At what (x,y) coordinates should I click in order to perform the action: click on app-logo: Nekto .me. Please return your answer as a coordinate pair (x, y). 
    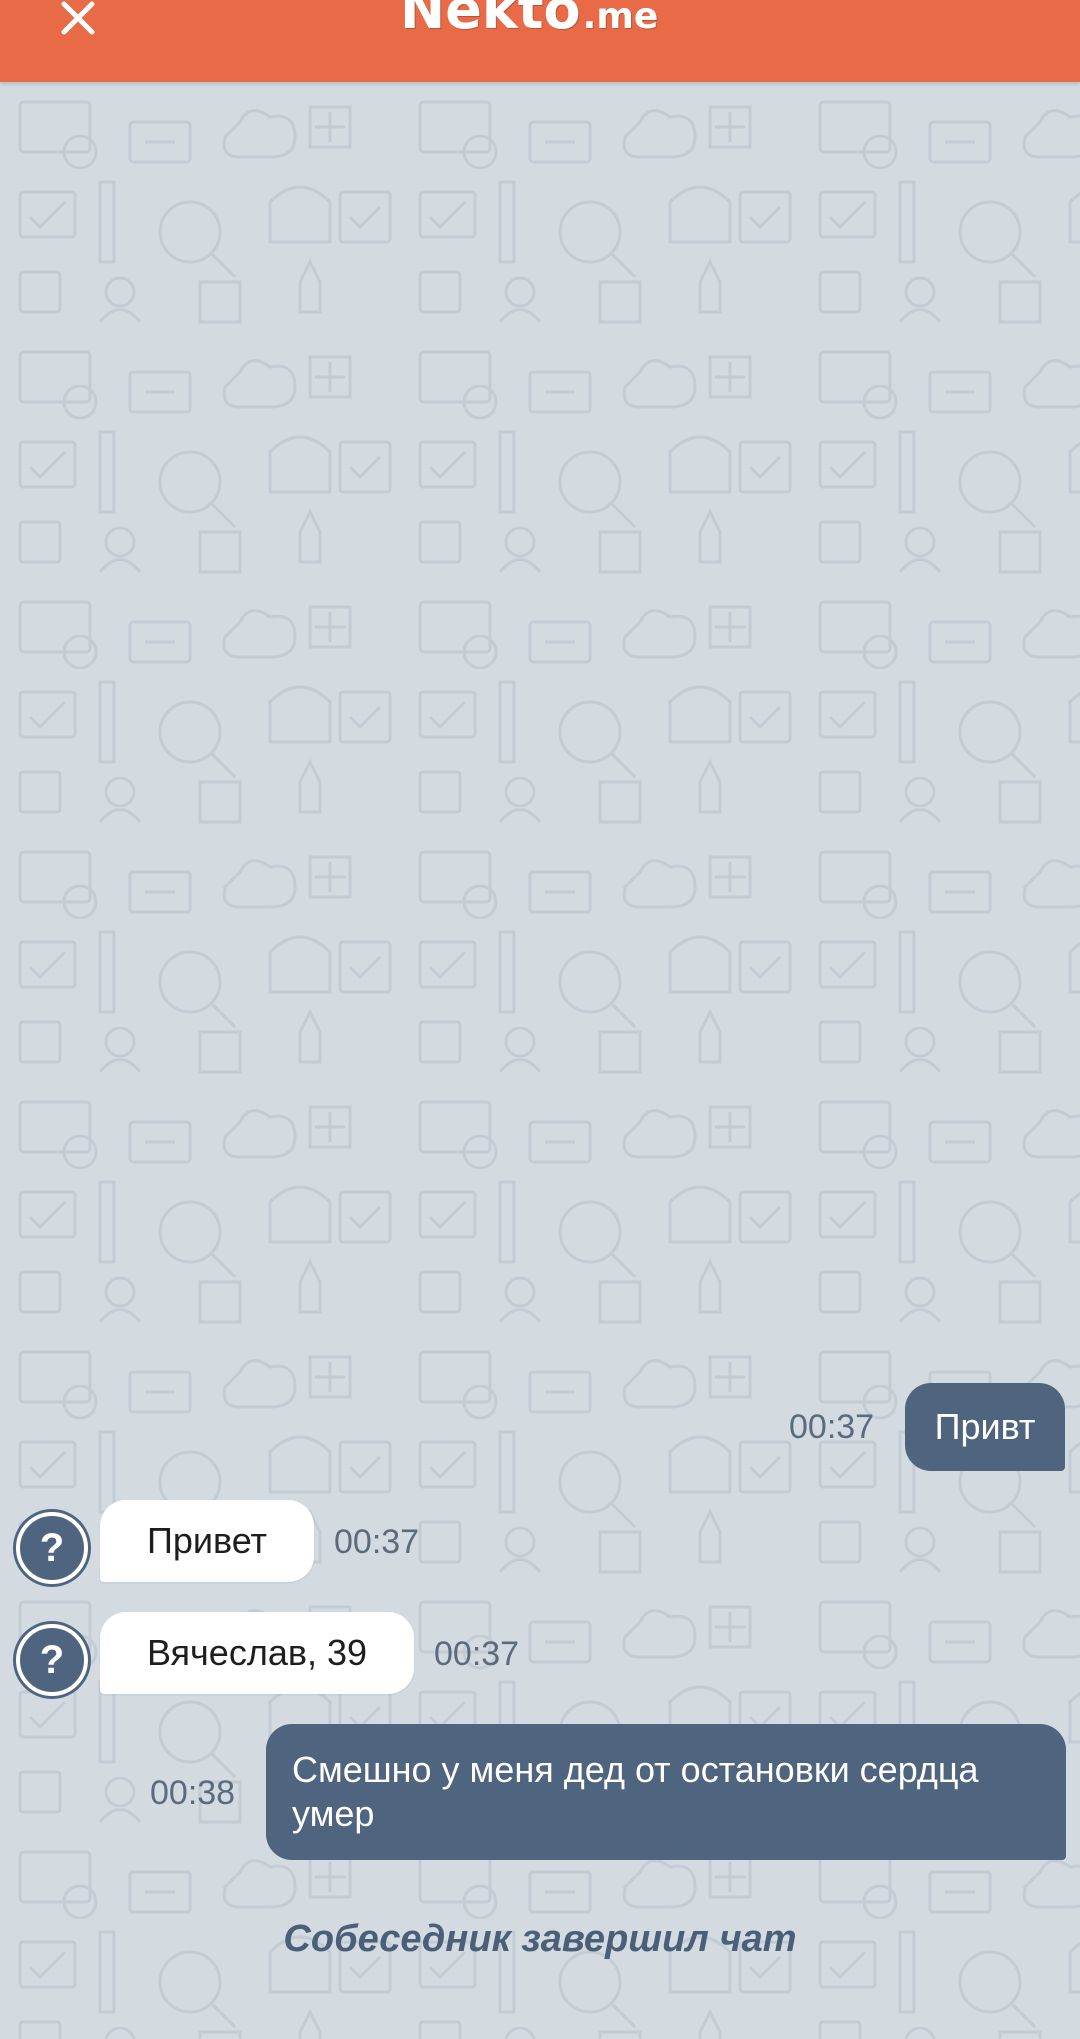
    Looking at the image, I should click on (550, 20).